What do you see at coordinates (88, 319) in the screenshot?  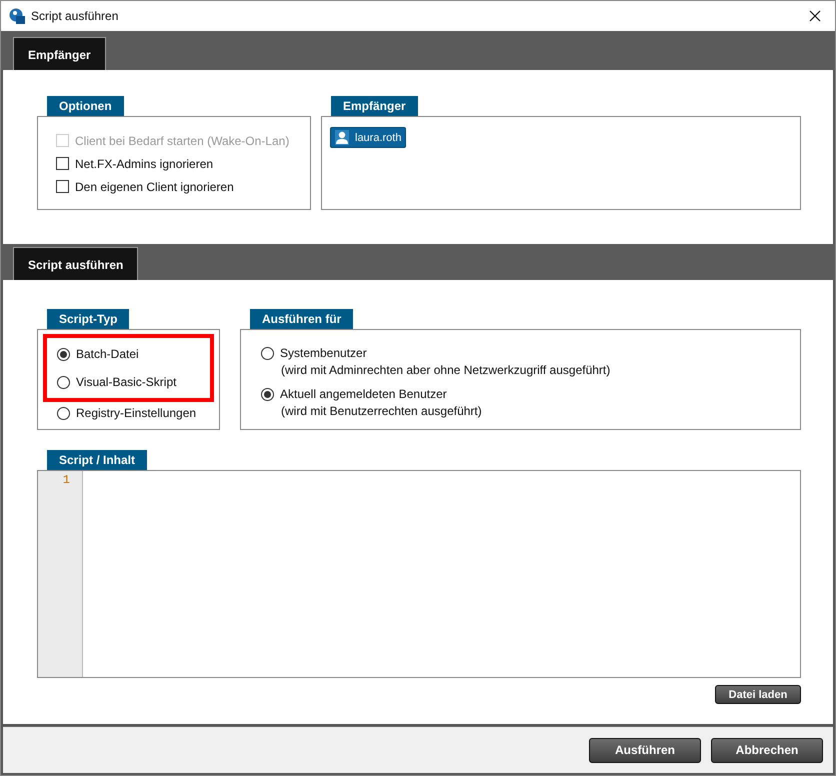 I see `group-label: Script-Typ` at bounding box center [88, 319].